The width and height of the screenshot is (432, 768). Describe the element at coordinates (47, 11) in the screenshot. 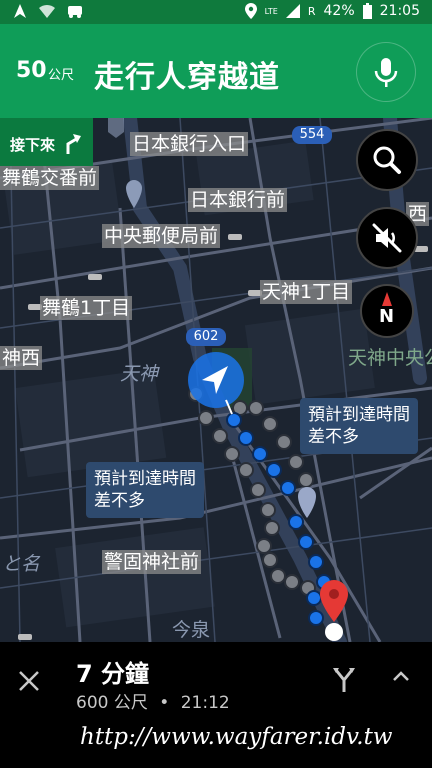

I see `wifi-icon` at that location.